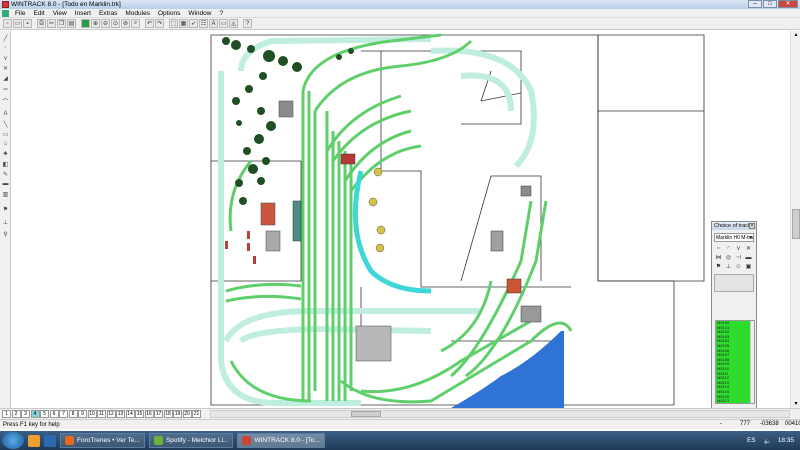 The image size is (800, 450). I want to click on language-indicator: ES, so click(751, 440).